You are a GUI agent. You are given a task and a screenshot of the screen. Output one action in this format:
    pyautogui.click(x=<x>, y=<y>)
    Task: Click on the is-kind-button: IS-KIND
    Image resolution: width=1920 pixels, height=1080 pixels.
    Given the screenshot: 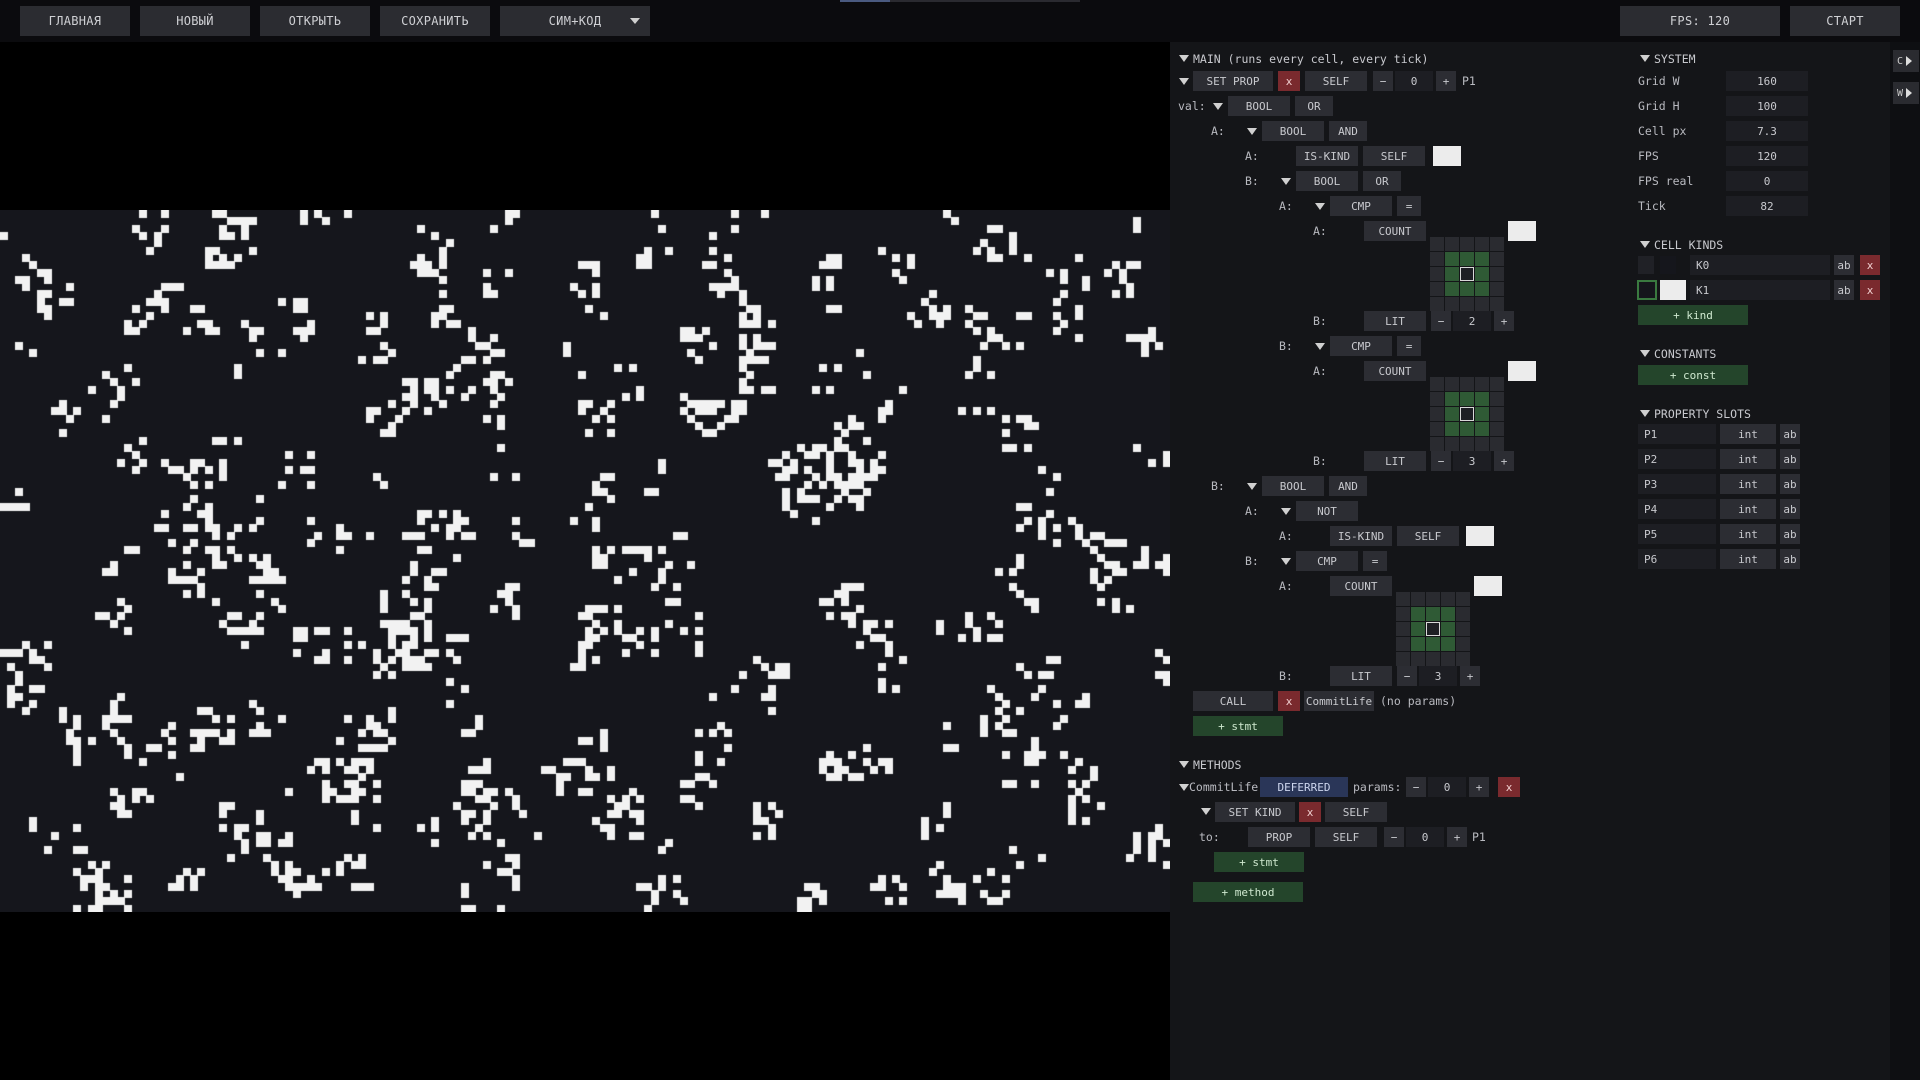 What is the action you would take?
    pyautogui.click(x=1327, y=156)
    